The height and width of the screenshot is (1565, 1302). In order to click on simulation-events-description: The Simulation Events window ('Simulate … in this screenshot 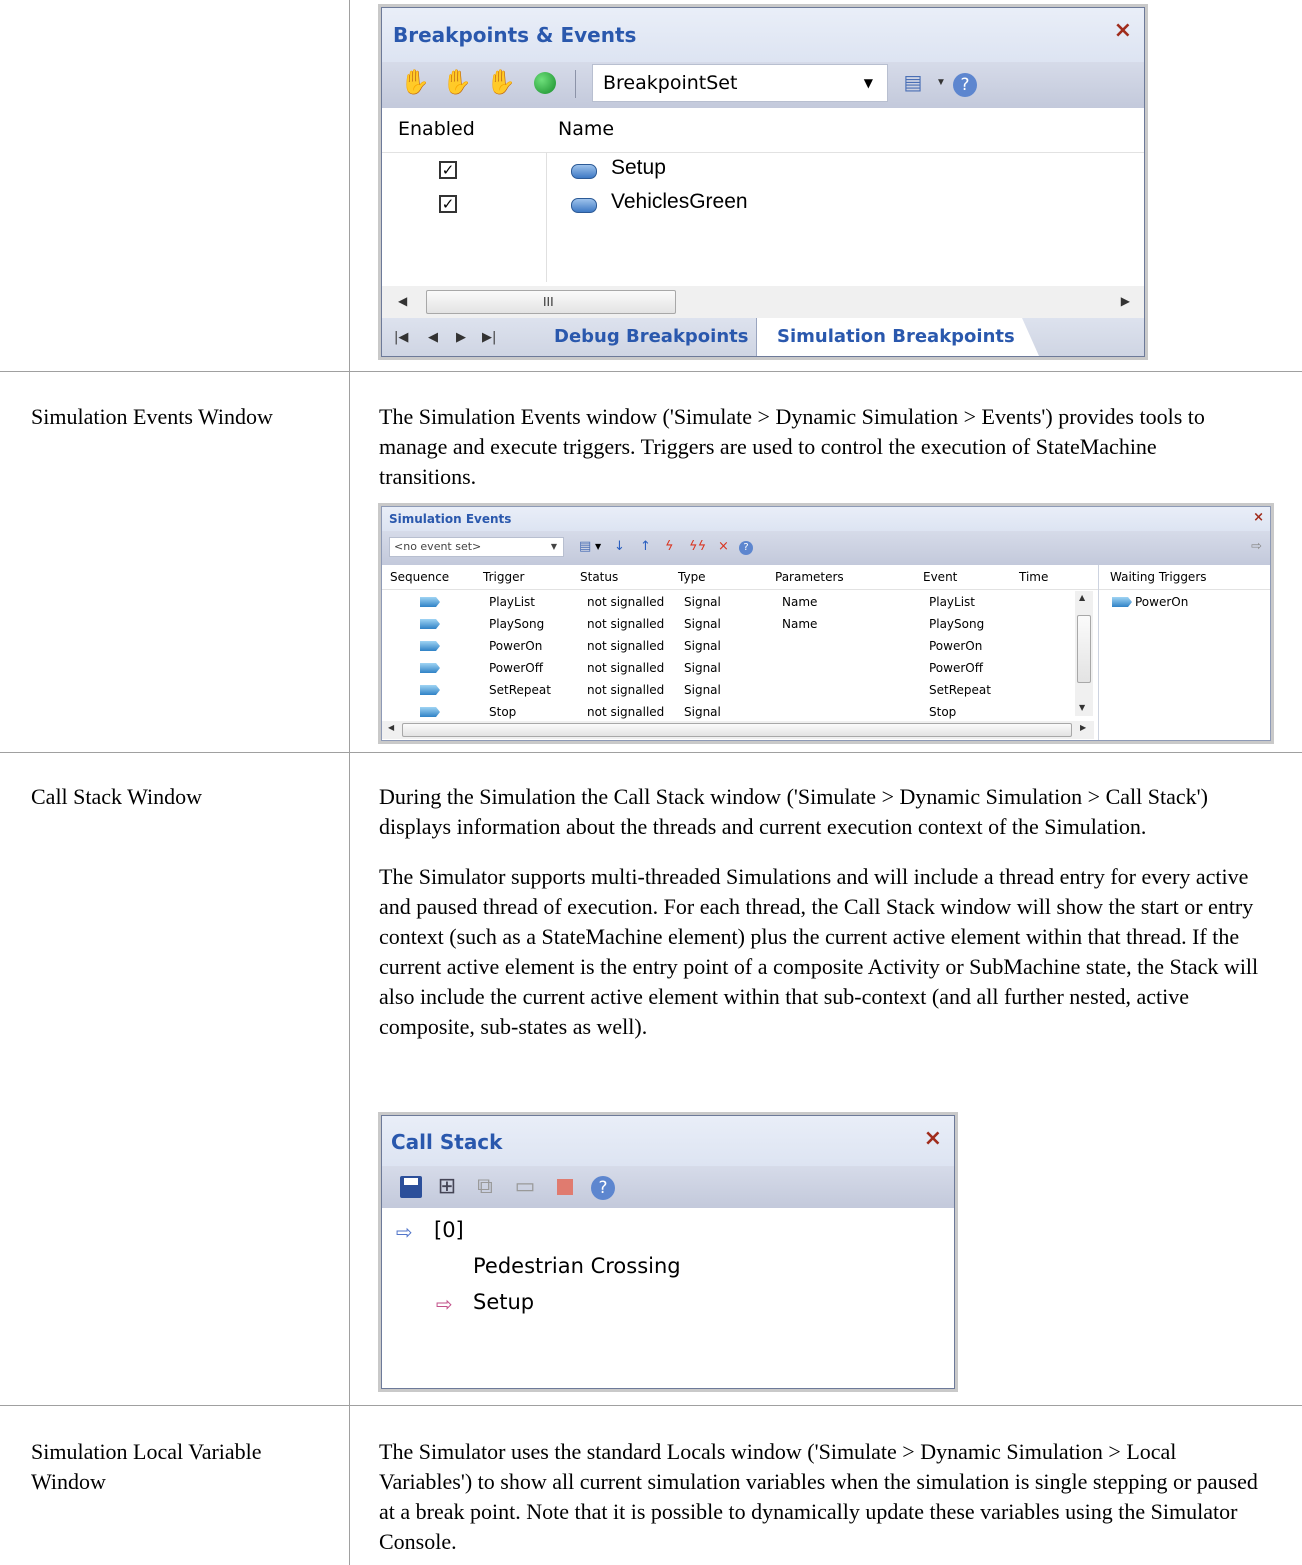, I will do `click(792, 446)`.